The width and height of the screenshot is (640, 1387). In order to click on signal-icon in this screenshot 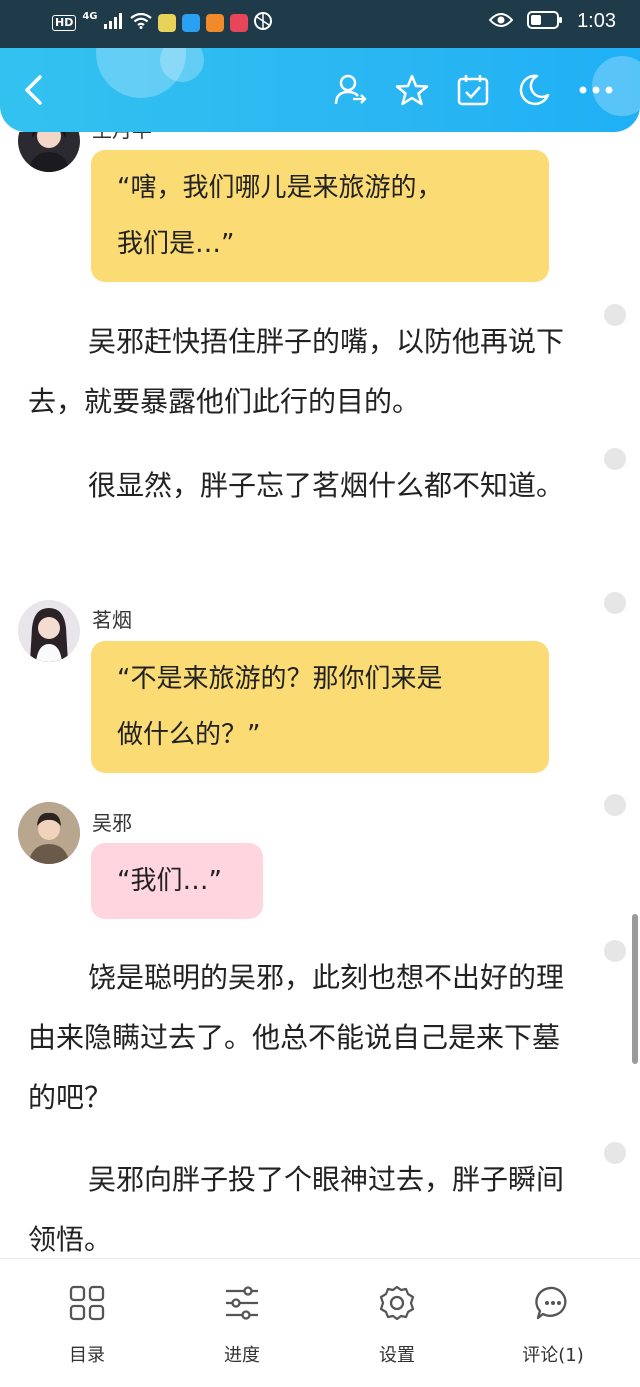, I will do `click(113, 23)`.